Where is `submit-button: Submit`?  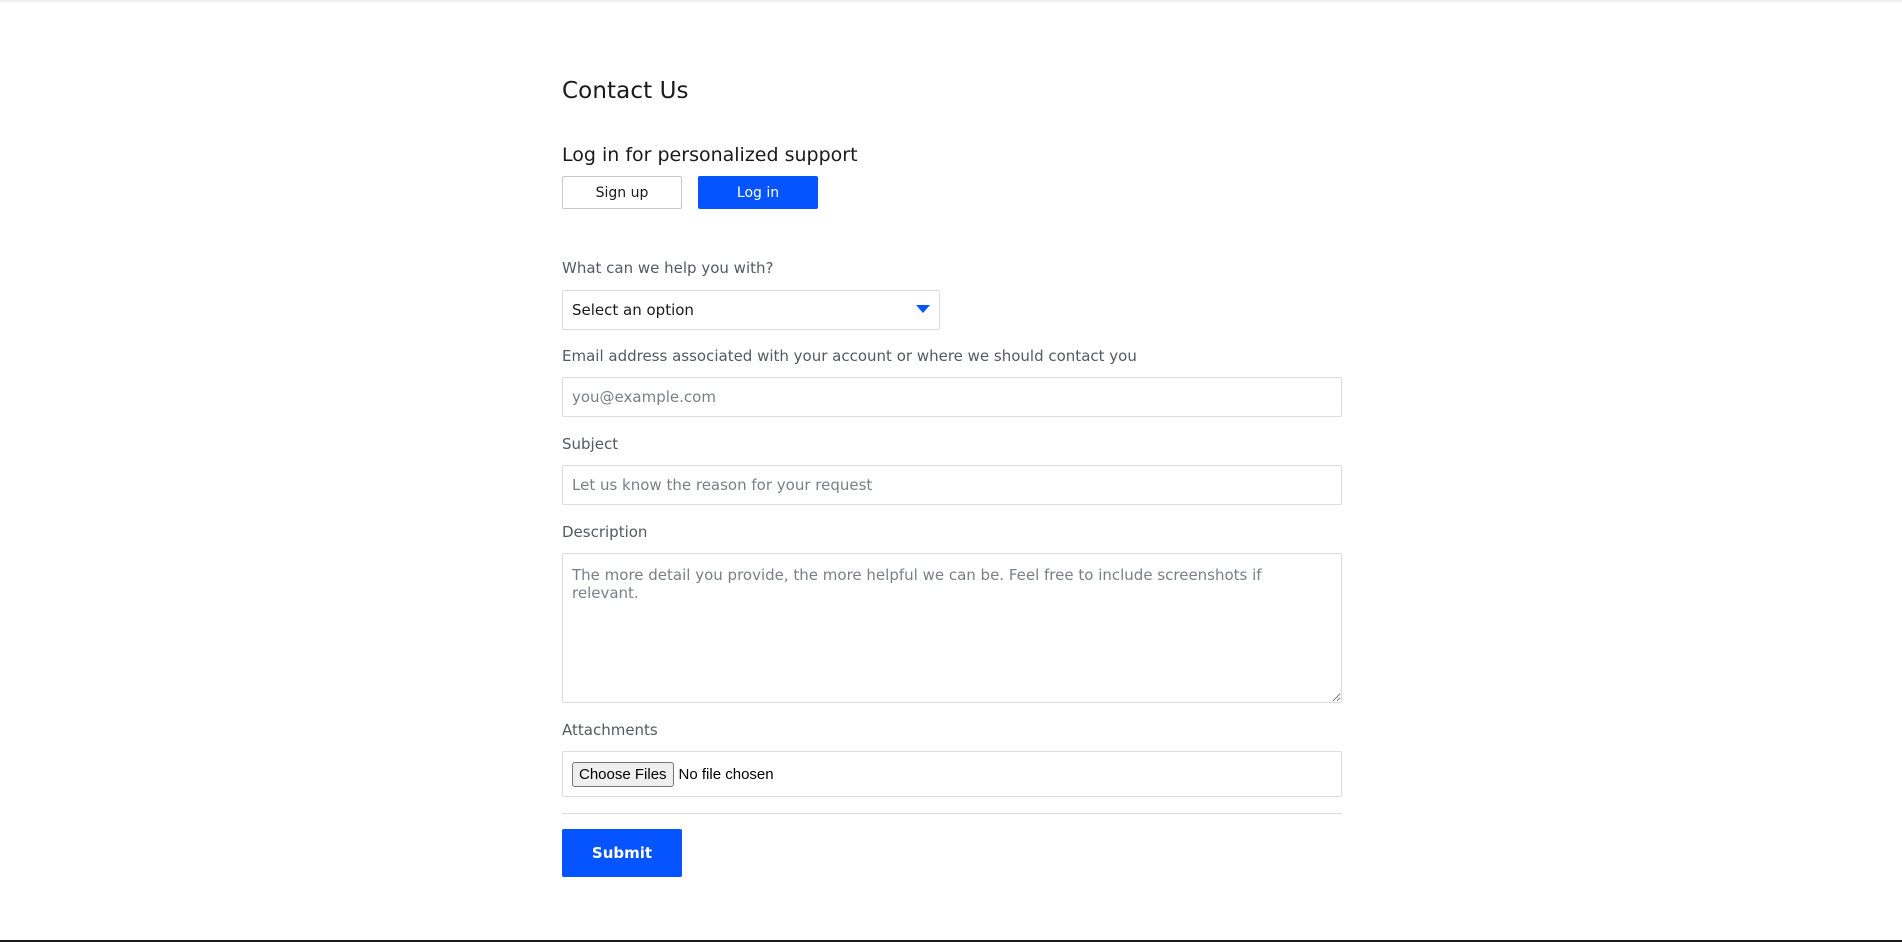 submit-button: Submit is located at coordinates (622, 853).